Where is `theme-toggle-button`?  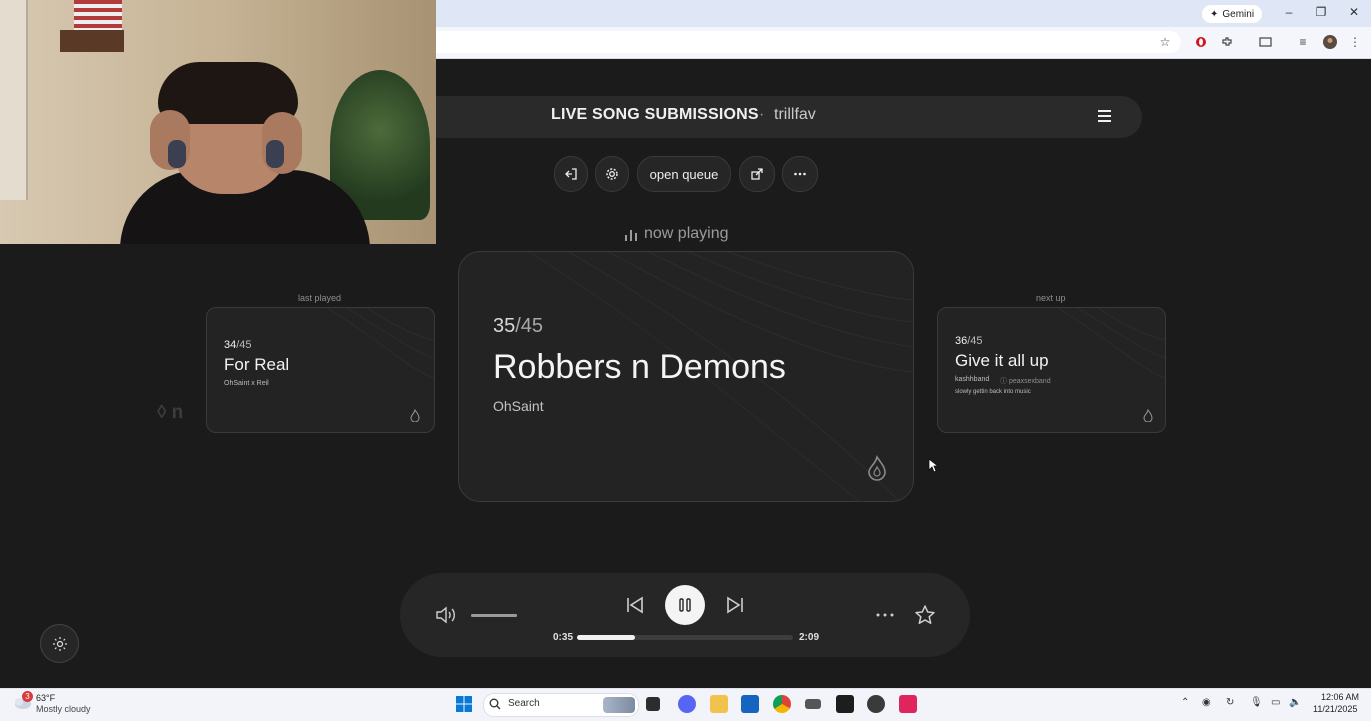 theme-toggle-button is located at coordinates (59, 643).